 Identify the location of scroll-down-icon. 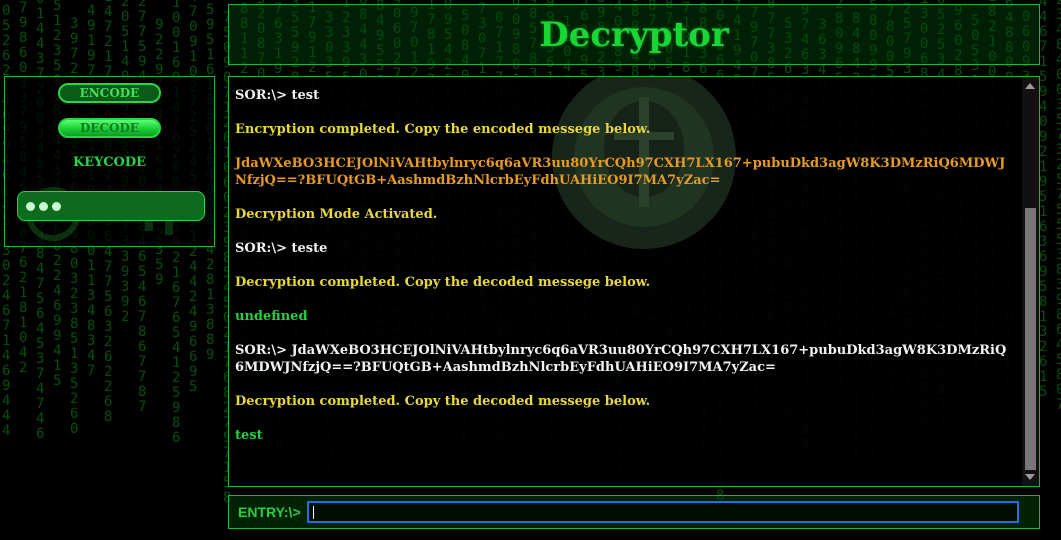
(1030, 477).